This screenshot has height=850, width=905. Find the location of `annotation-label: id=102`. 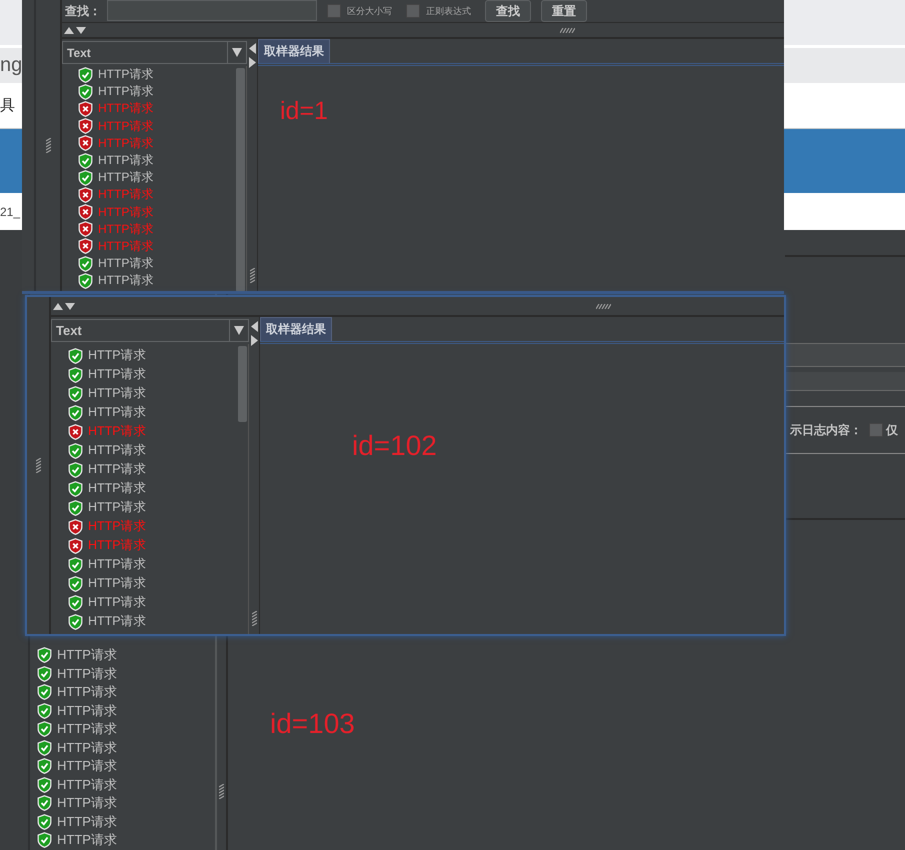

annotation-label: id=102 is located at coordinates (395, 446).